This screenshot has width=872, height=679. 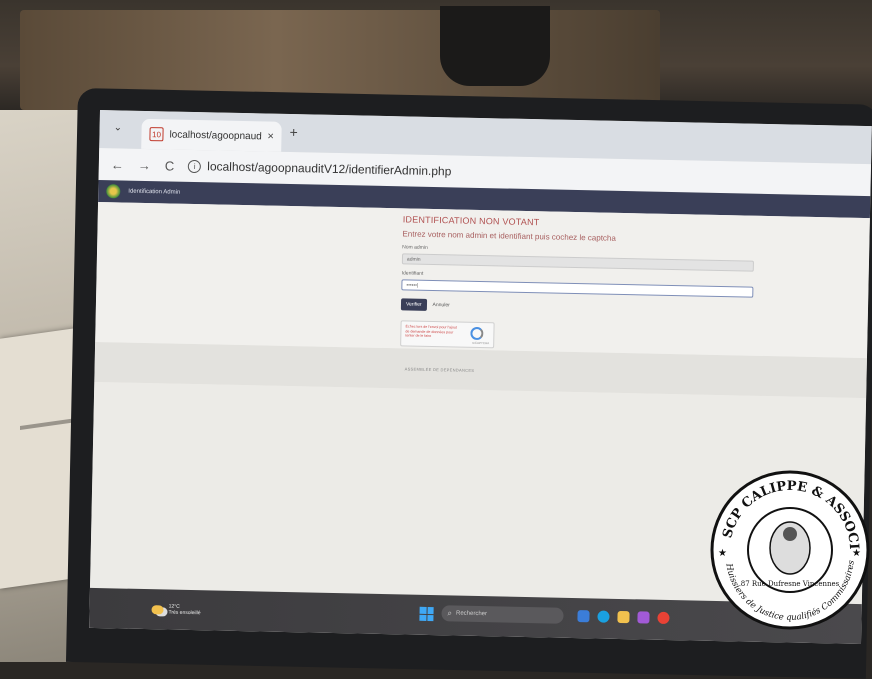 I want to click on chrome-icon, so click(x=663, y=618).